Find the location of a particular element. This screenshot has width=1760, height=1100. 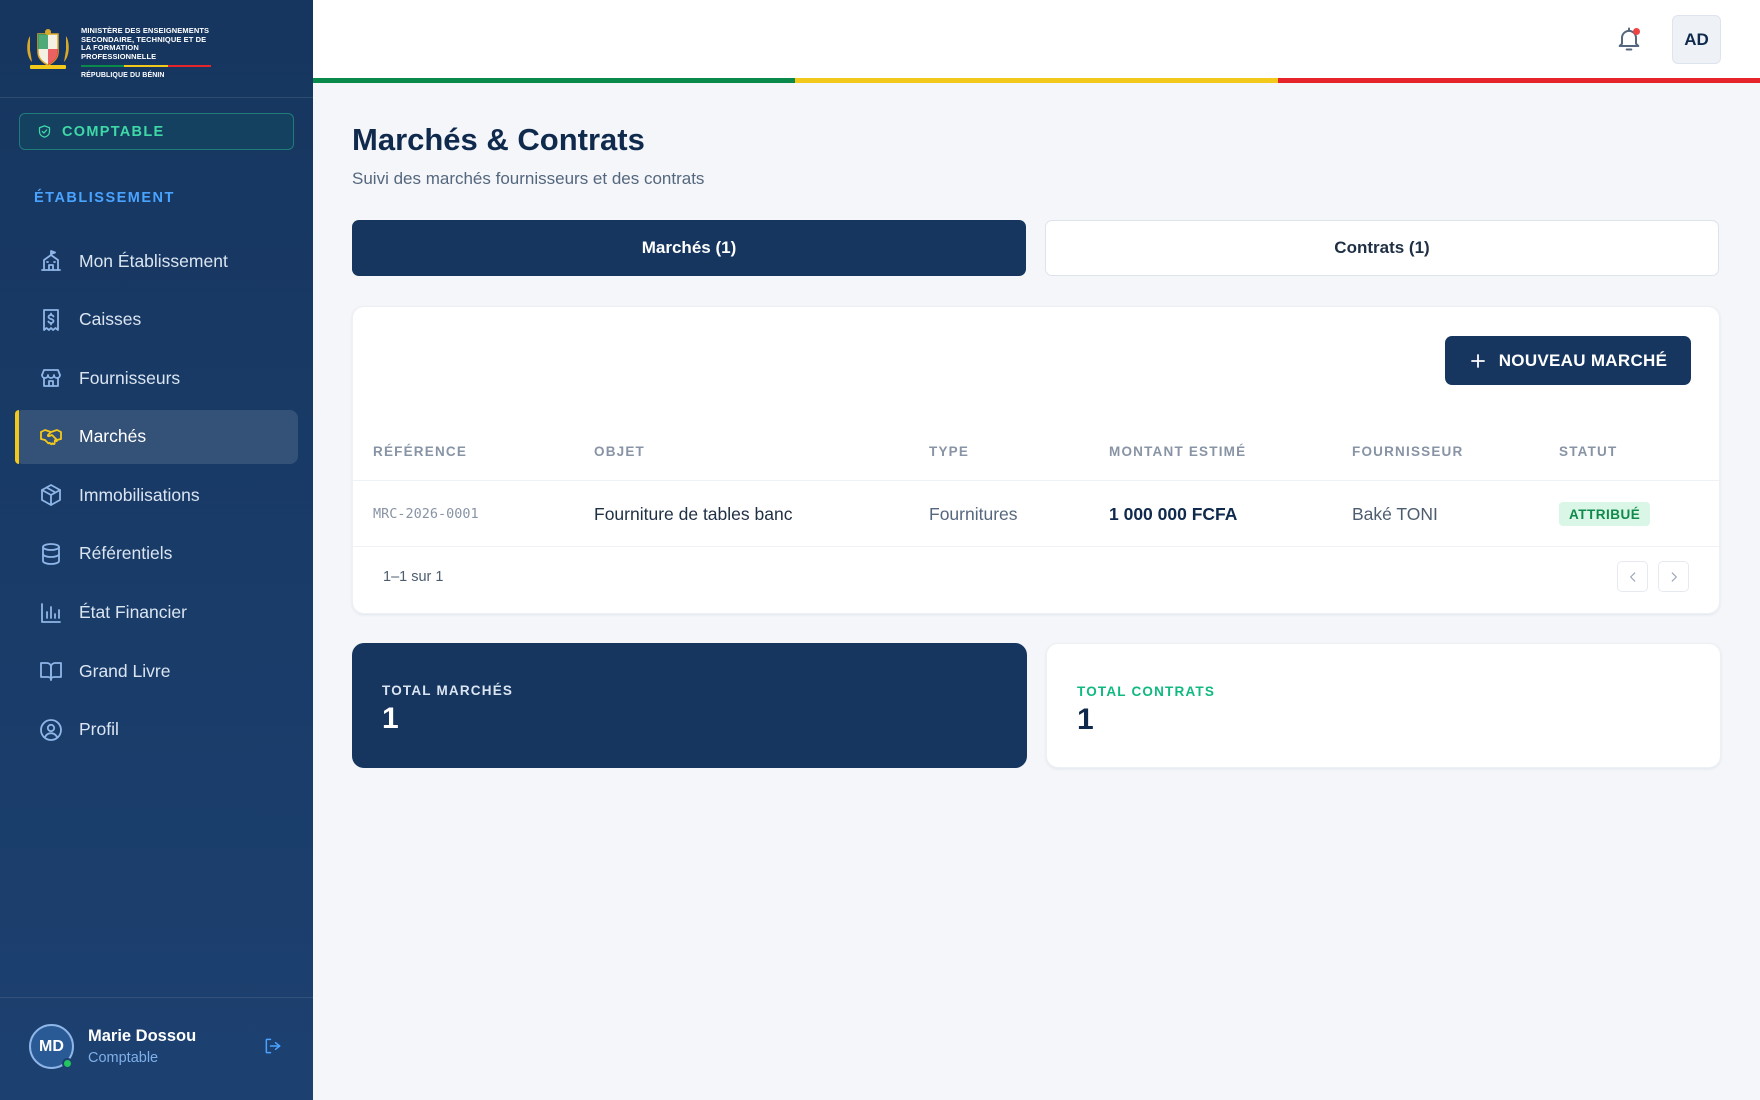

sidebar-item-etat-financier: État Financier is located at coordinates (156, 613).